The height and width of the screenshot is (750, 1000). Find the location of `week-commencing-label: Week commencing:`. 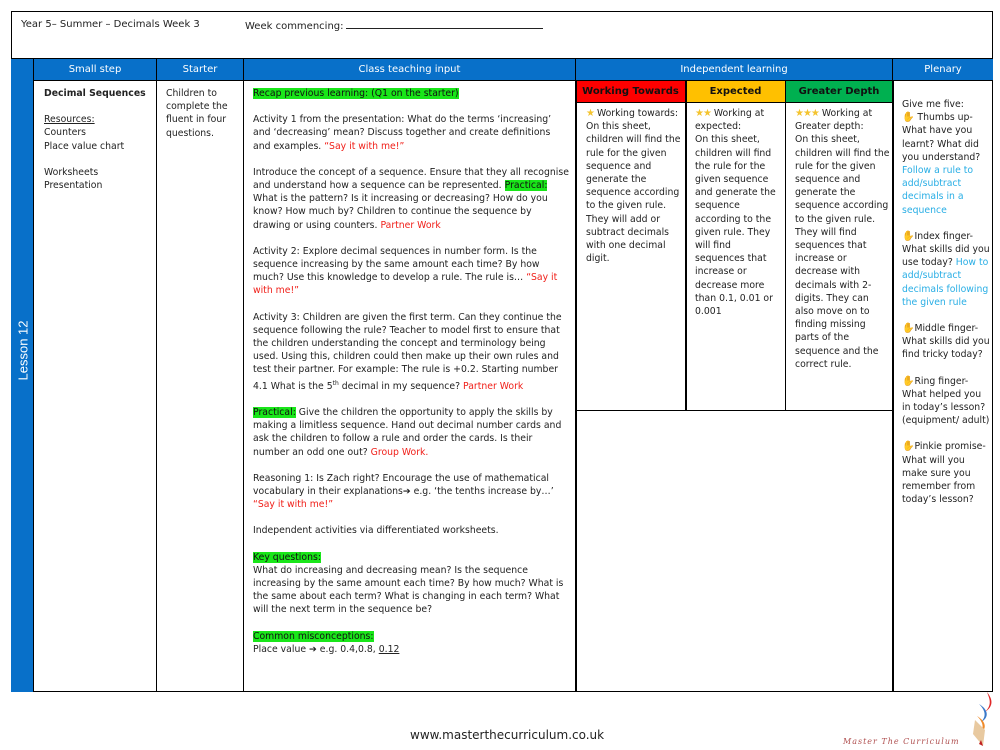

week-commencing-label: Week commencing: is located at coordinates (294, 26).